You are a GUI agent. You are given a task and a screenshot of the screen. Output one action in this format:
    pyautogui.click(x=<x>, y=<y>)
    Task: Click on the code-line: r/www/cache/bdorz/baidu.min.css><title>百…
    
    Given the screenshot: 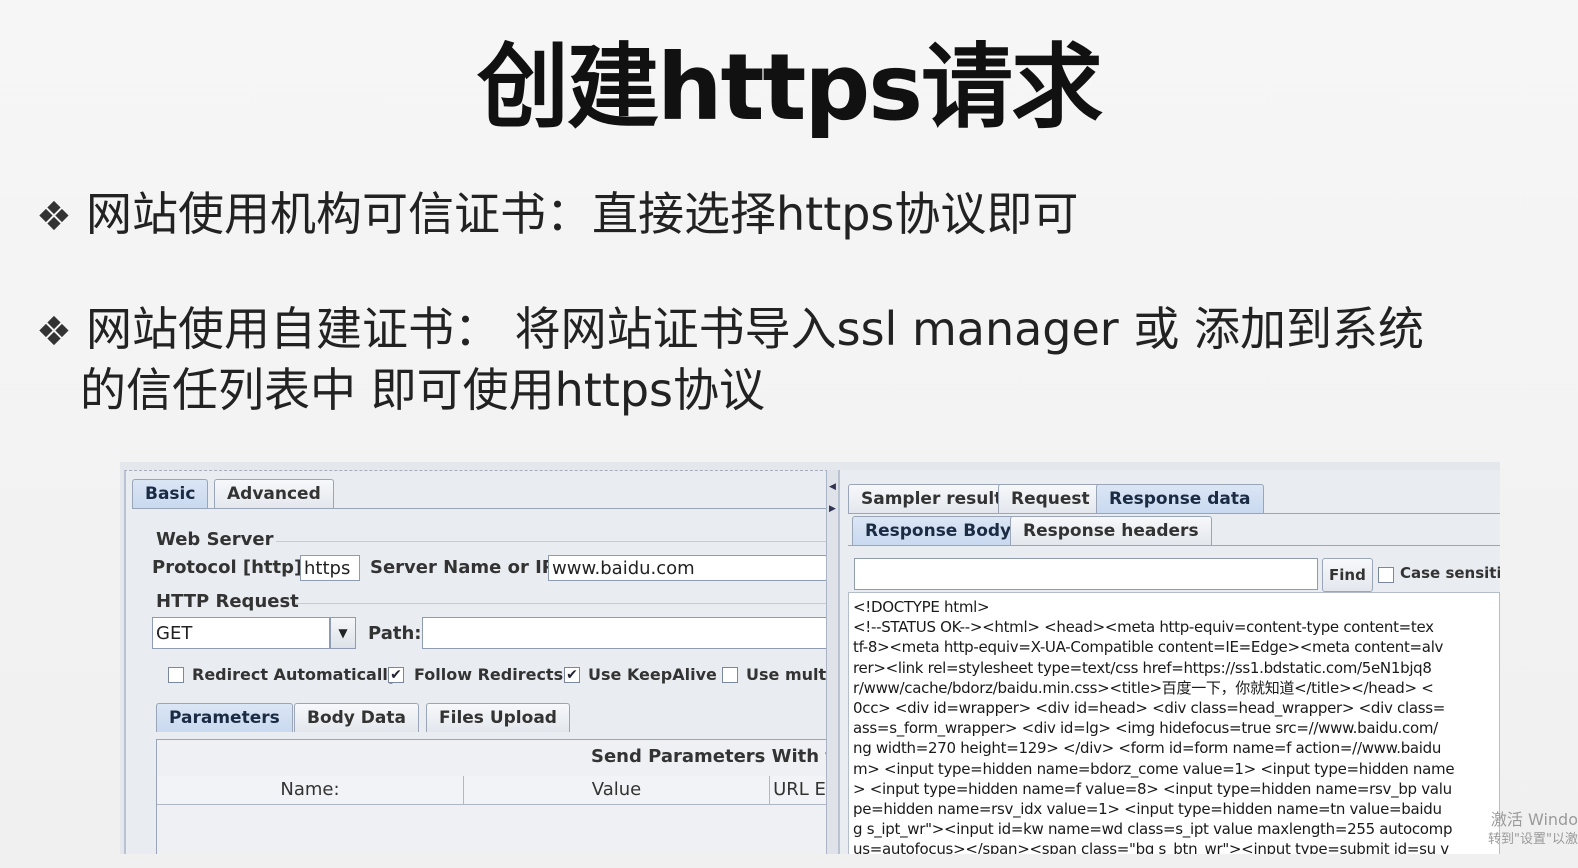 What is the action you would take?
    pyautogui.click(x=1143, y=687)
    